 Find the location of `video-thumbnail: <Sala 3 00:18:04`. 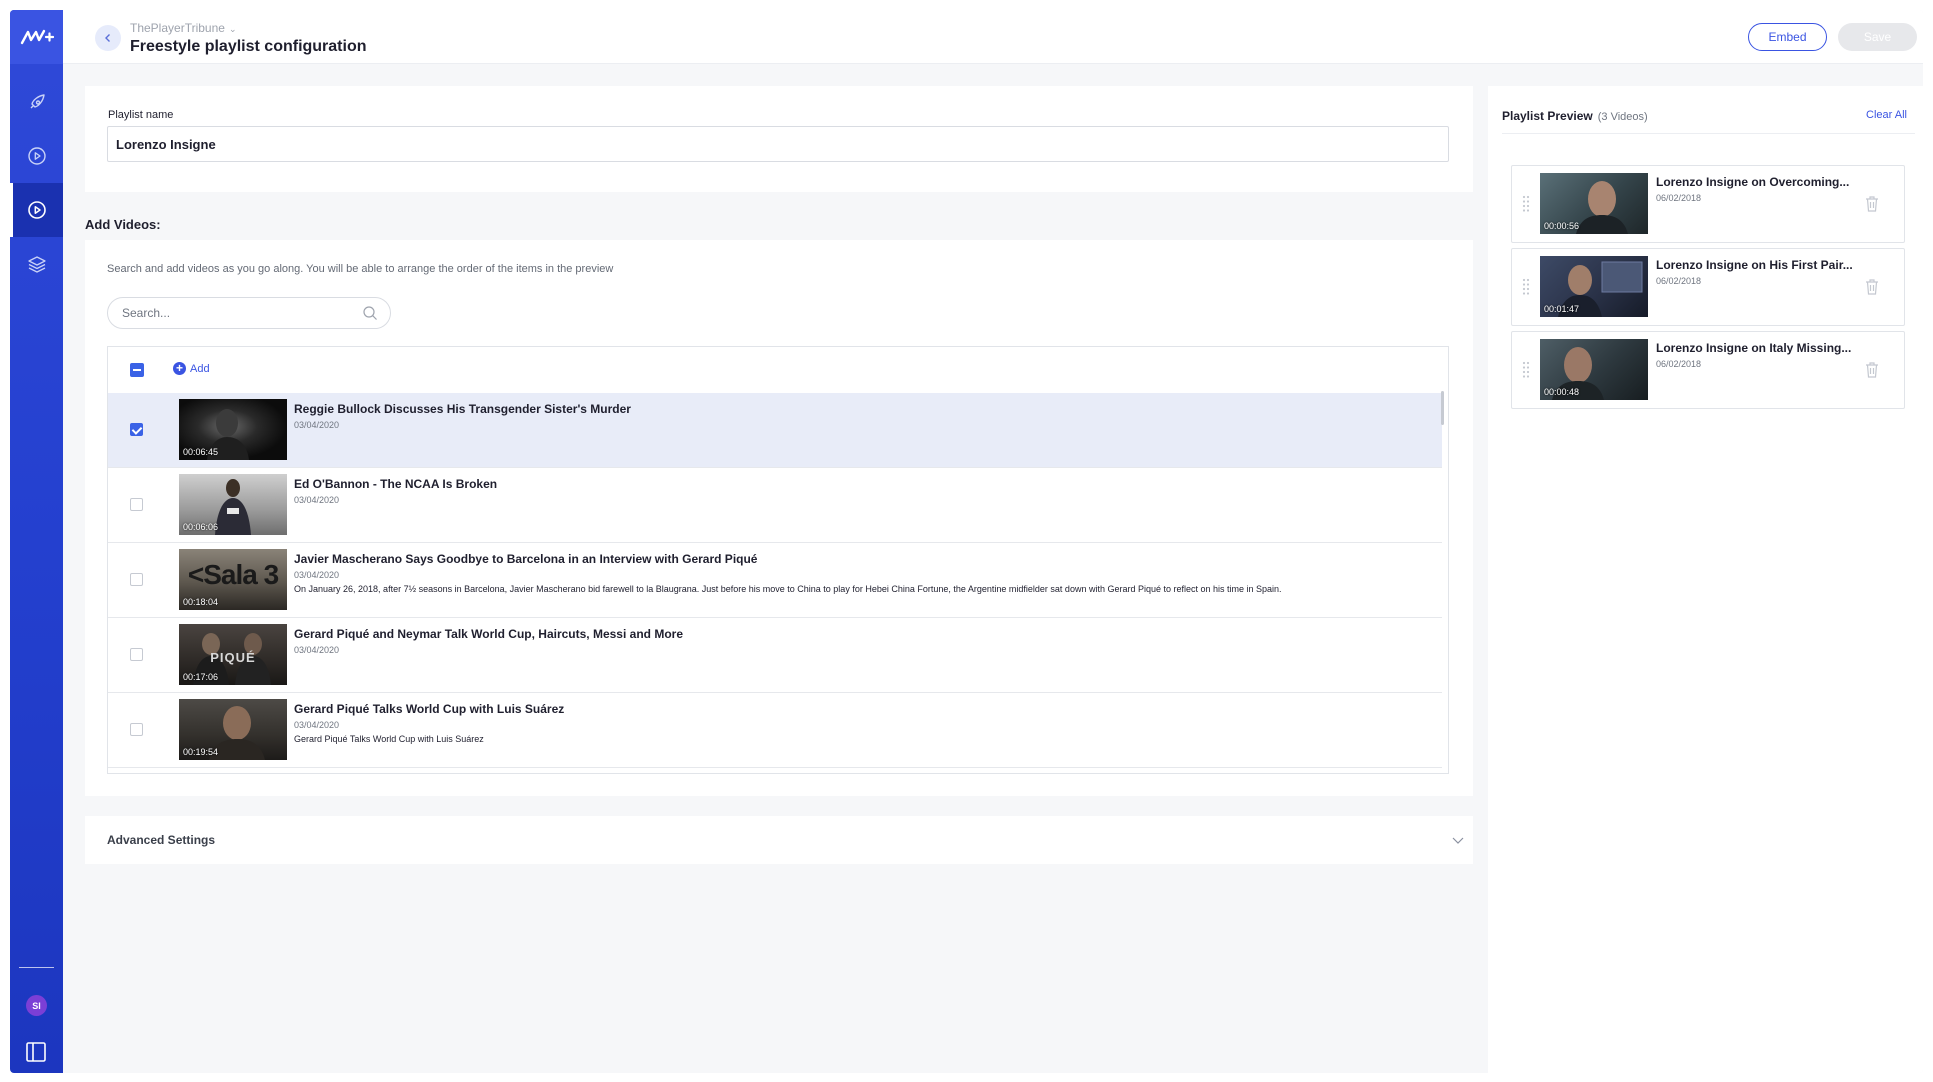

video-thumbnail: <Sala 3 00:18:04 is located at coordinates (233, 579).